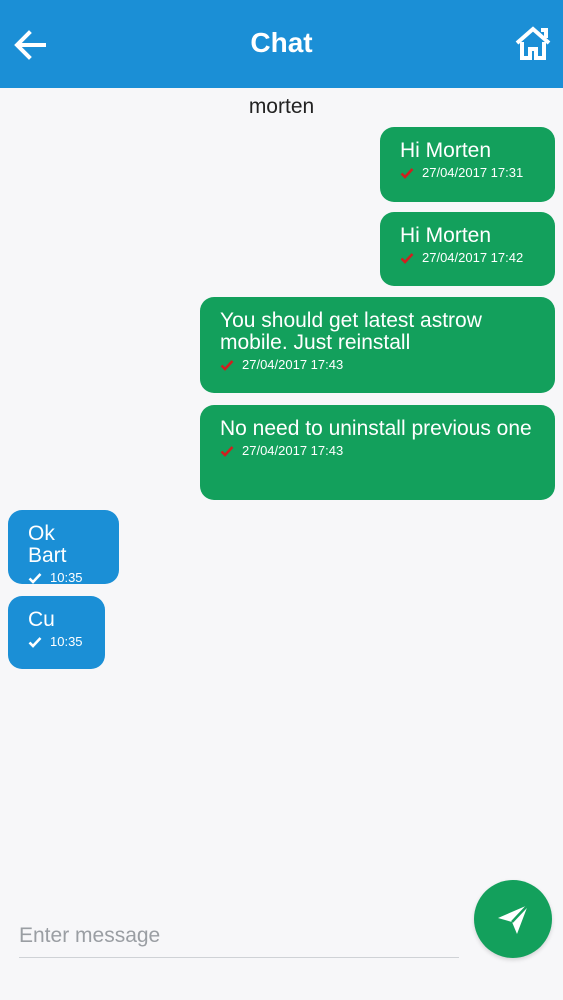  I want to click on message-input-container, so click(239, 938).